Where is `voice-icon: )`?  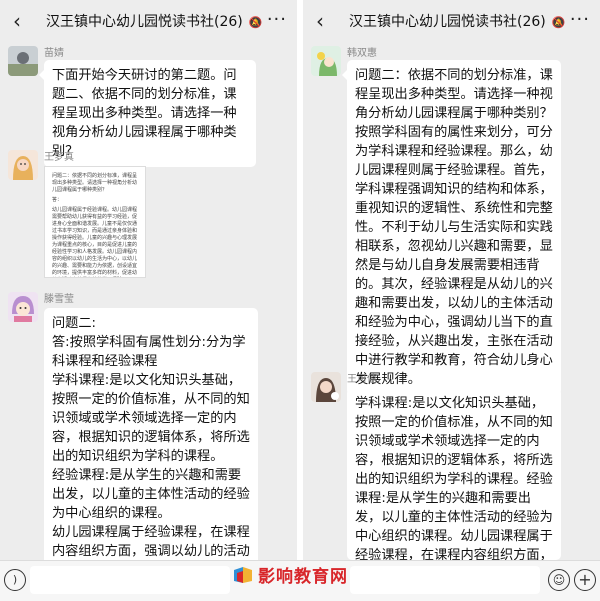
voice-icon: ) is located at coordinates (15, 580).